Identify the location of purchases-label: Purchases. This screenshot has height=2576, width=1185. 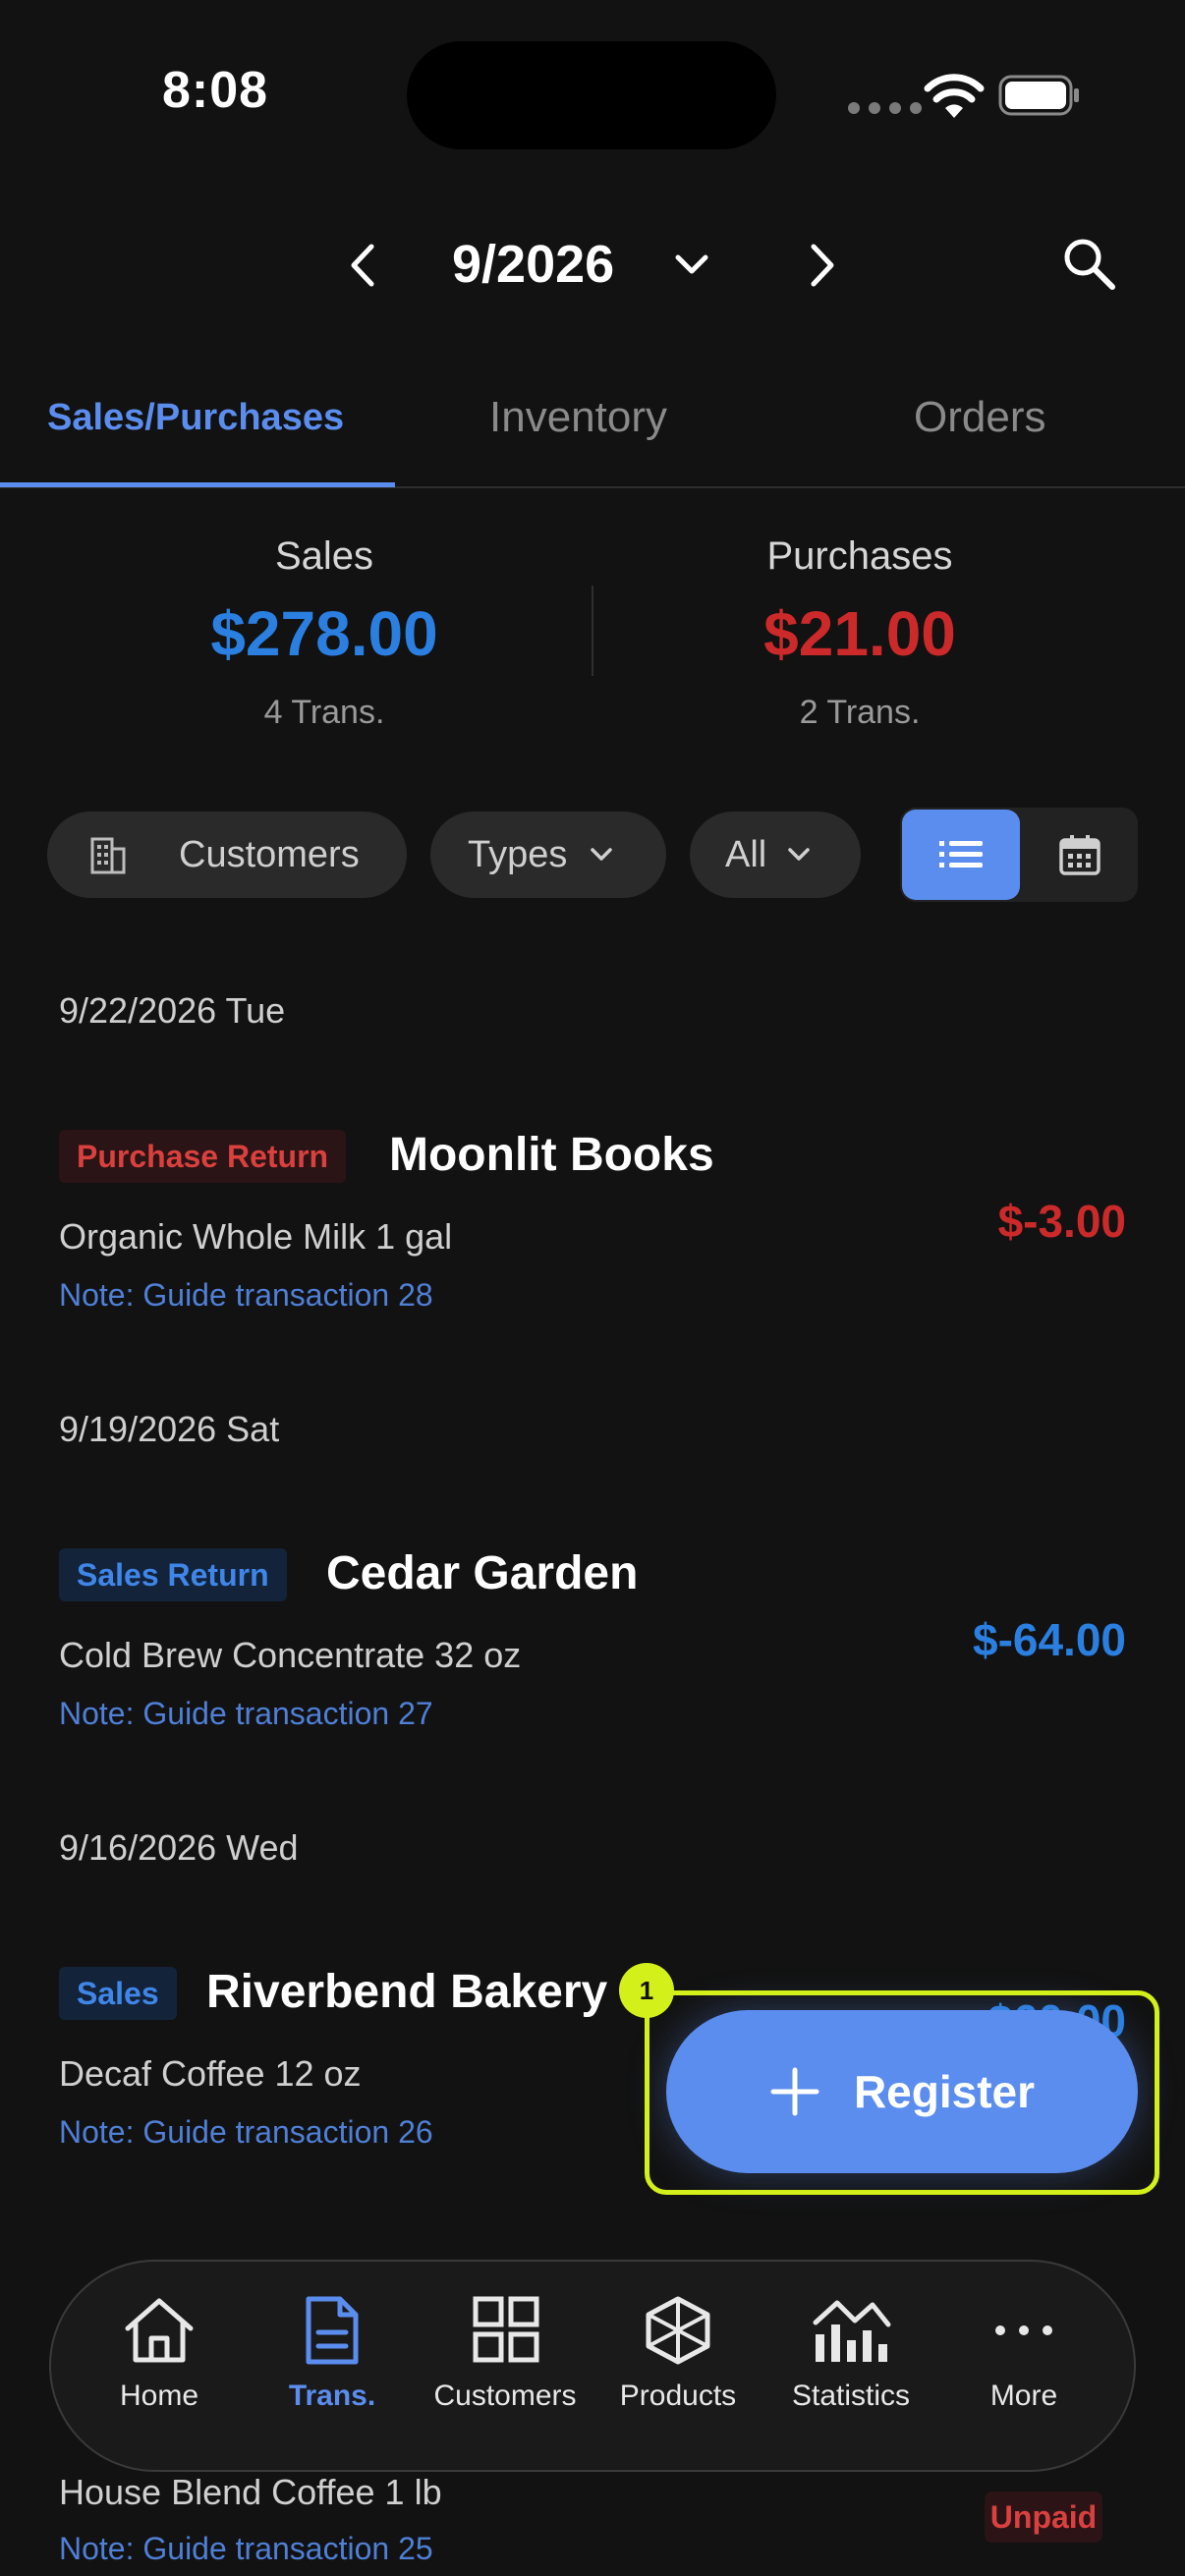
(860, 556).